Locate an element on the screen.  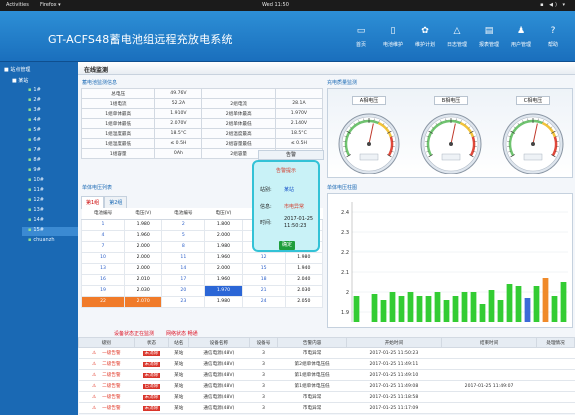
main-nav: ▭ 首页 ▯ 电池维护 ✿ 维护计划 △ 日志管理 ▤ 报表管理 ♟ 用户管理? 帮助 is located at coordinates (457, 37).